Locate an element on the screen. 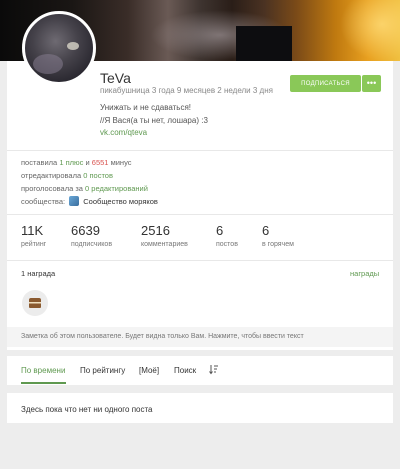  edited-prefix: отредактировала is located at coordinates (51, 175).